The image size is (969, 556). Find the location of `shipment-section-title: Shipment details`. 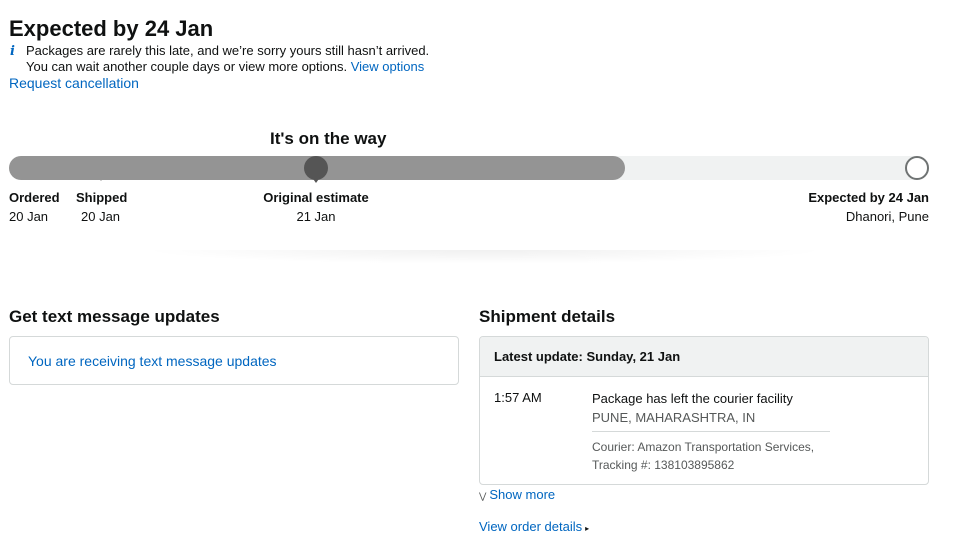

shipment-section-title: Shipment details is located at coordinates (547, 316).